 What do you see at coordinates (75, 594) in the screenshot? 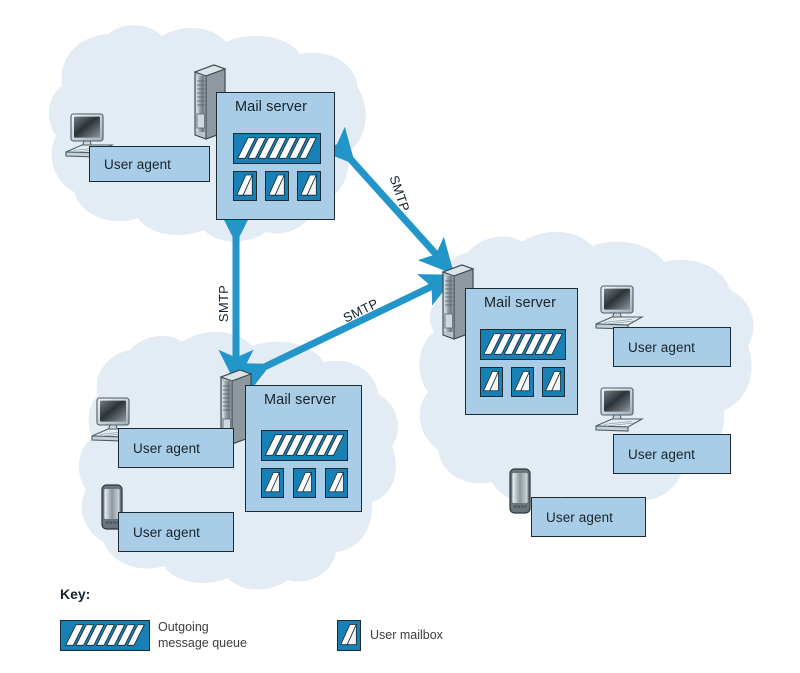
I see `legend-title: Key:` at bounding box center [75, 594].